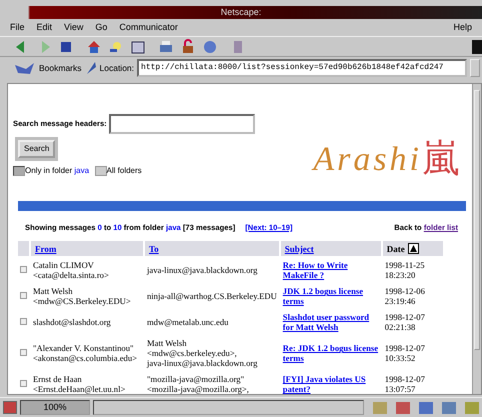 This screenshot has width=482, height=417. Describe the element at coordinates (82, 296) in the screenshot. I see `table-cell: Matt Welsh <mdw@CS.Berkeley.EDU>` at that location.